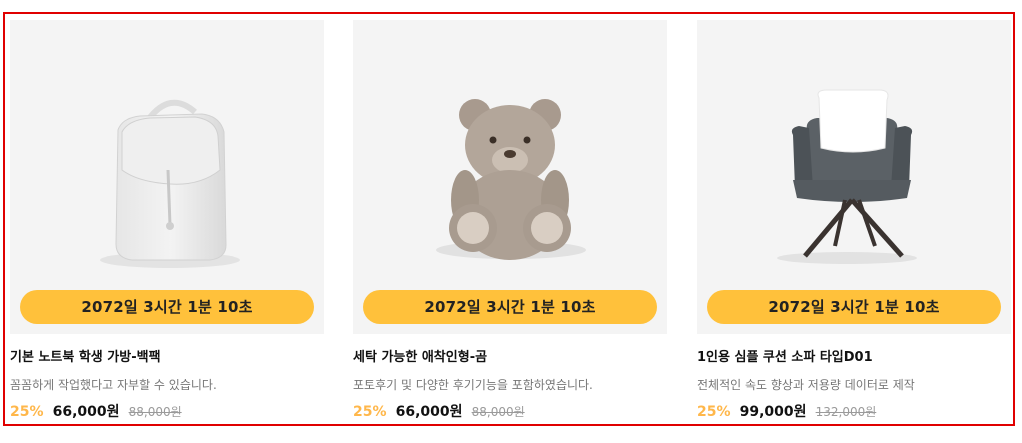 This screenshot has width=1022, height=443. Describe the element at coordinates (473, 385) in the screenshot. I see `product-description: 포토후기 및 다양한 후기기능을 포함하였습니다.` at that location.